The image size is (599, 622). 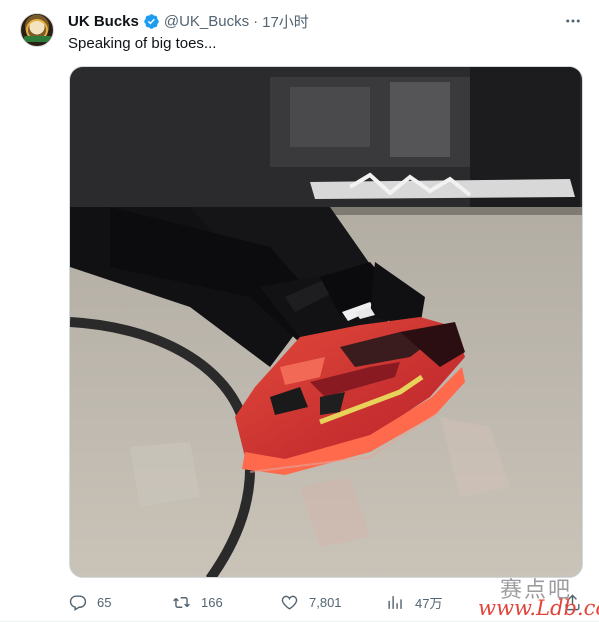 I want to click on avatar-logo-band, so click(x=38, y=39).